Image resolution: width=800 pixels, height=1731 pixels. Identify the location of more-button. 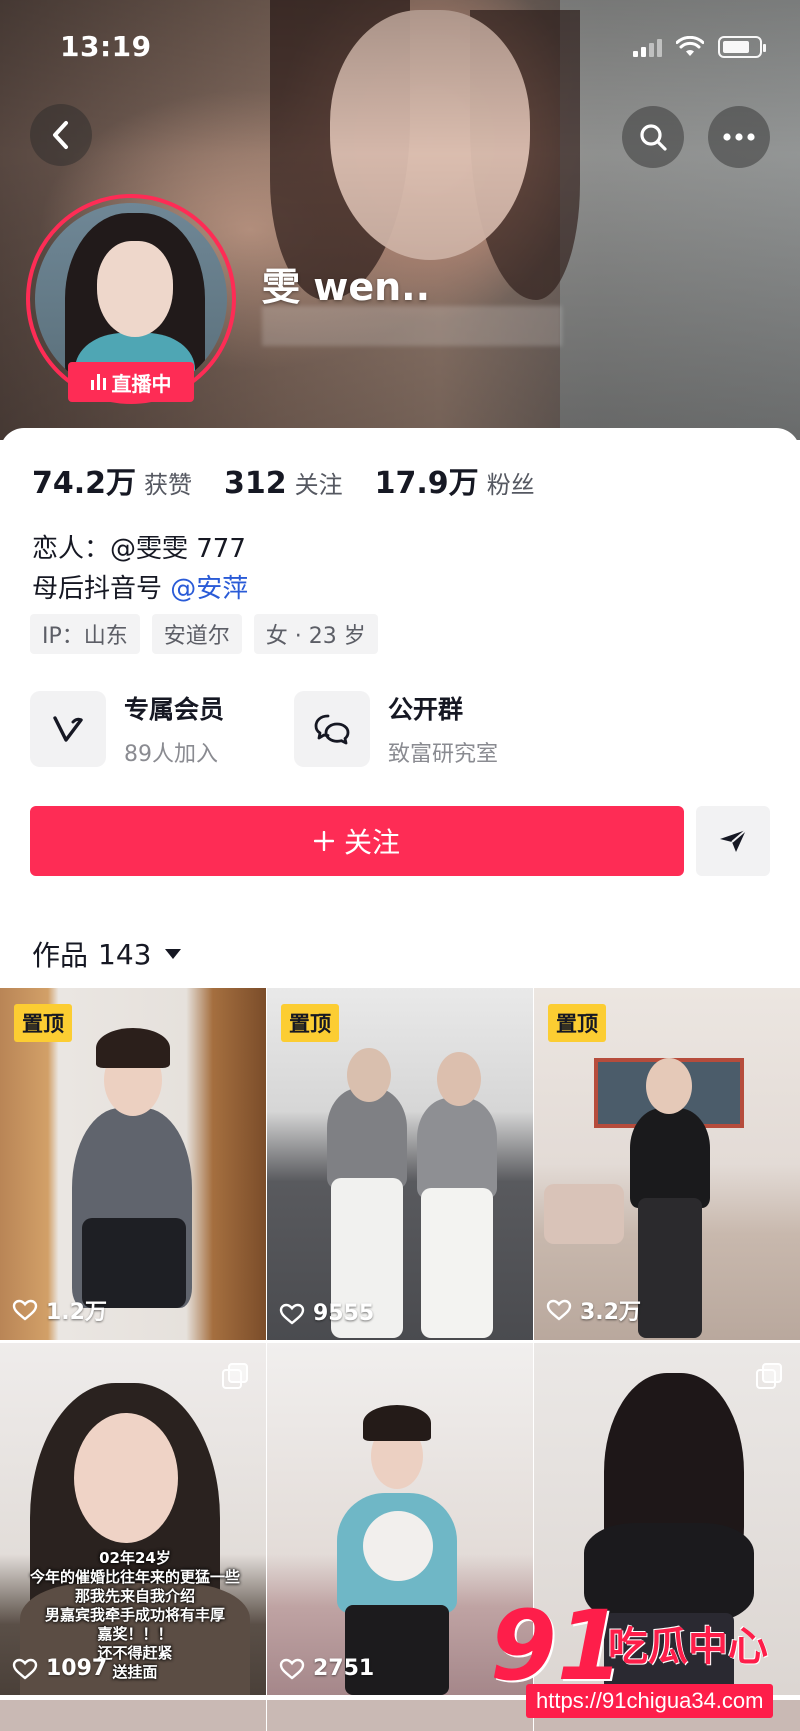
(739, 137).